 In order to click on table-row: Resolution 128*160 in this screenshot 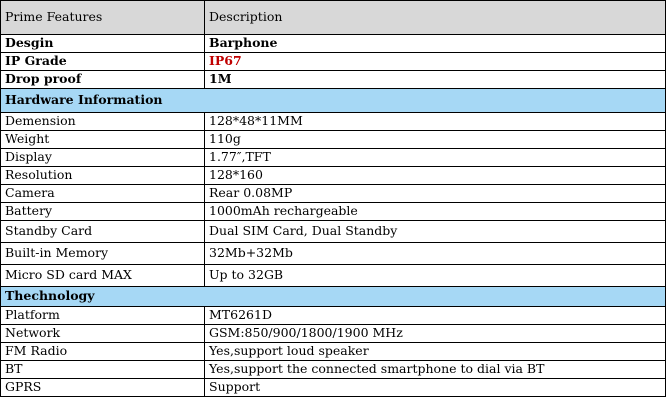, I will do `click(333, 175)`.